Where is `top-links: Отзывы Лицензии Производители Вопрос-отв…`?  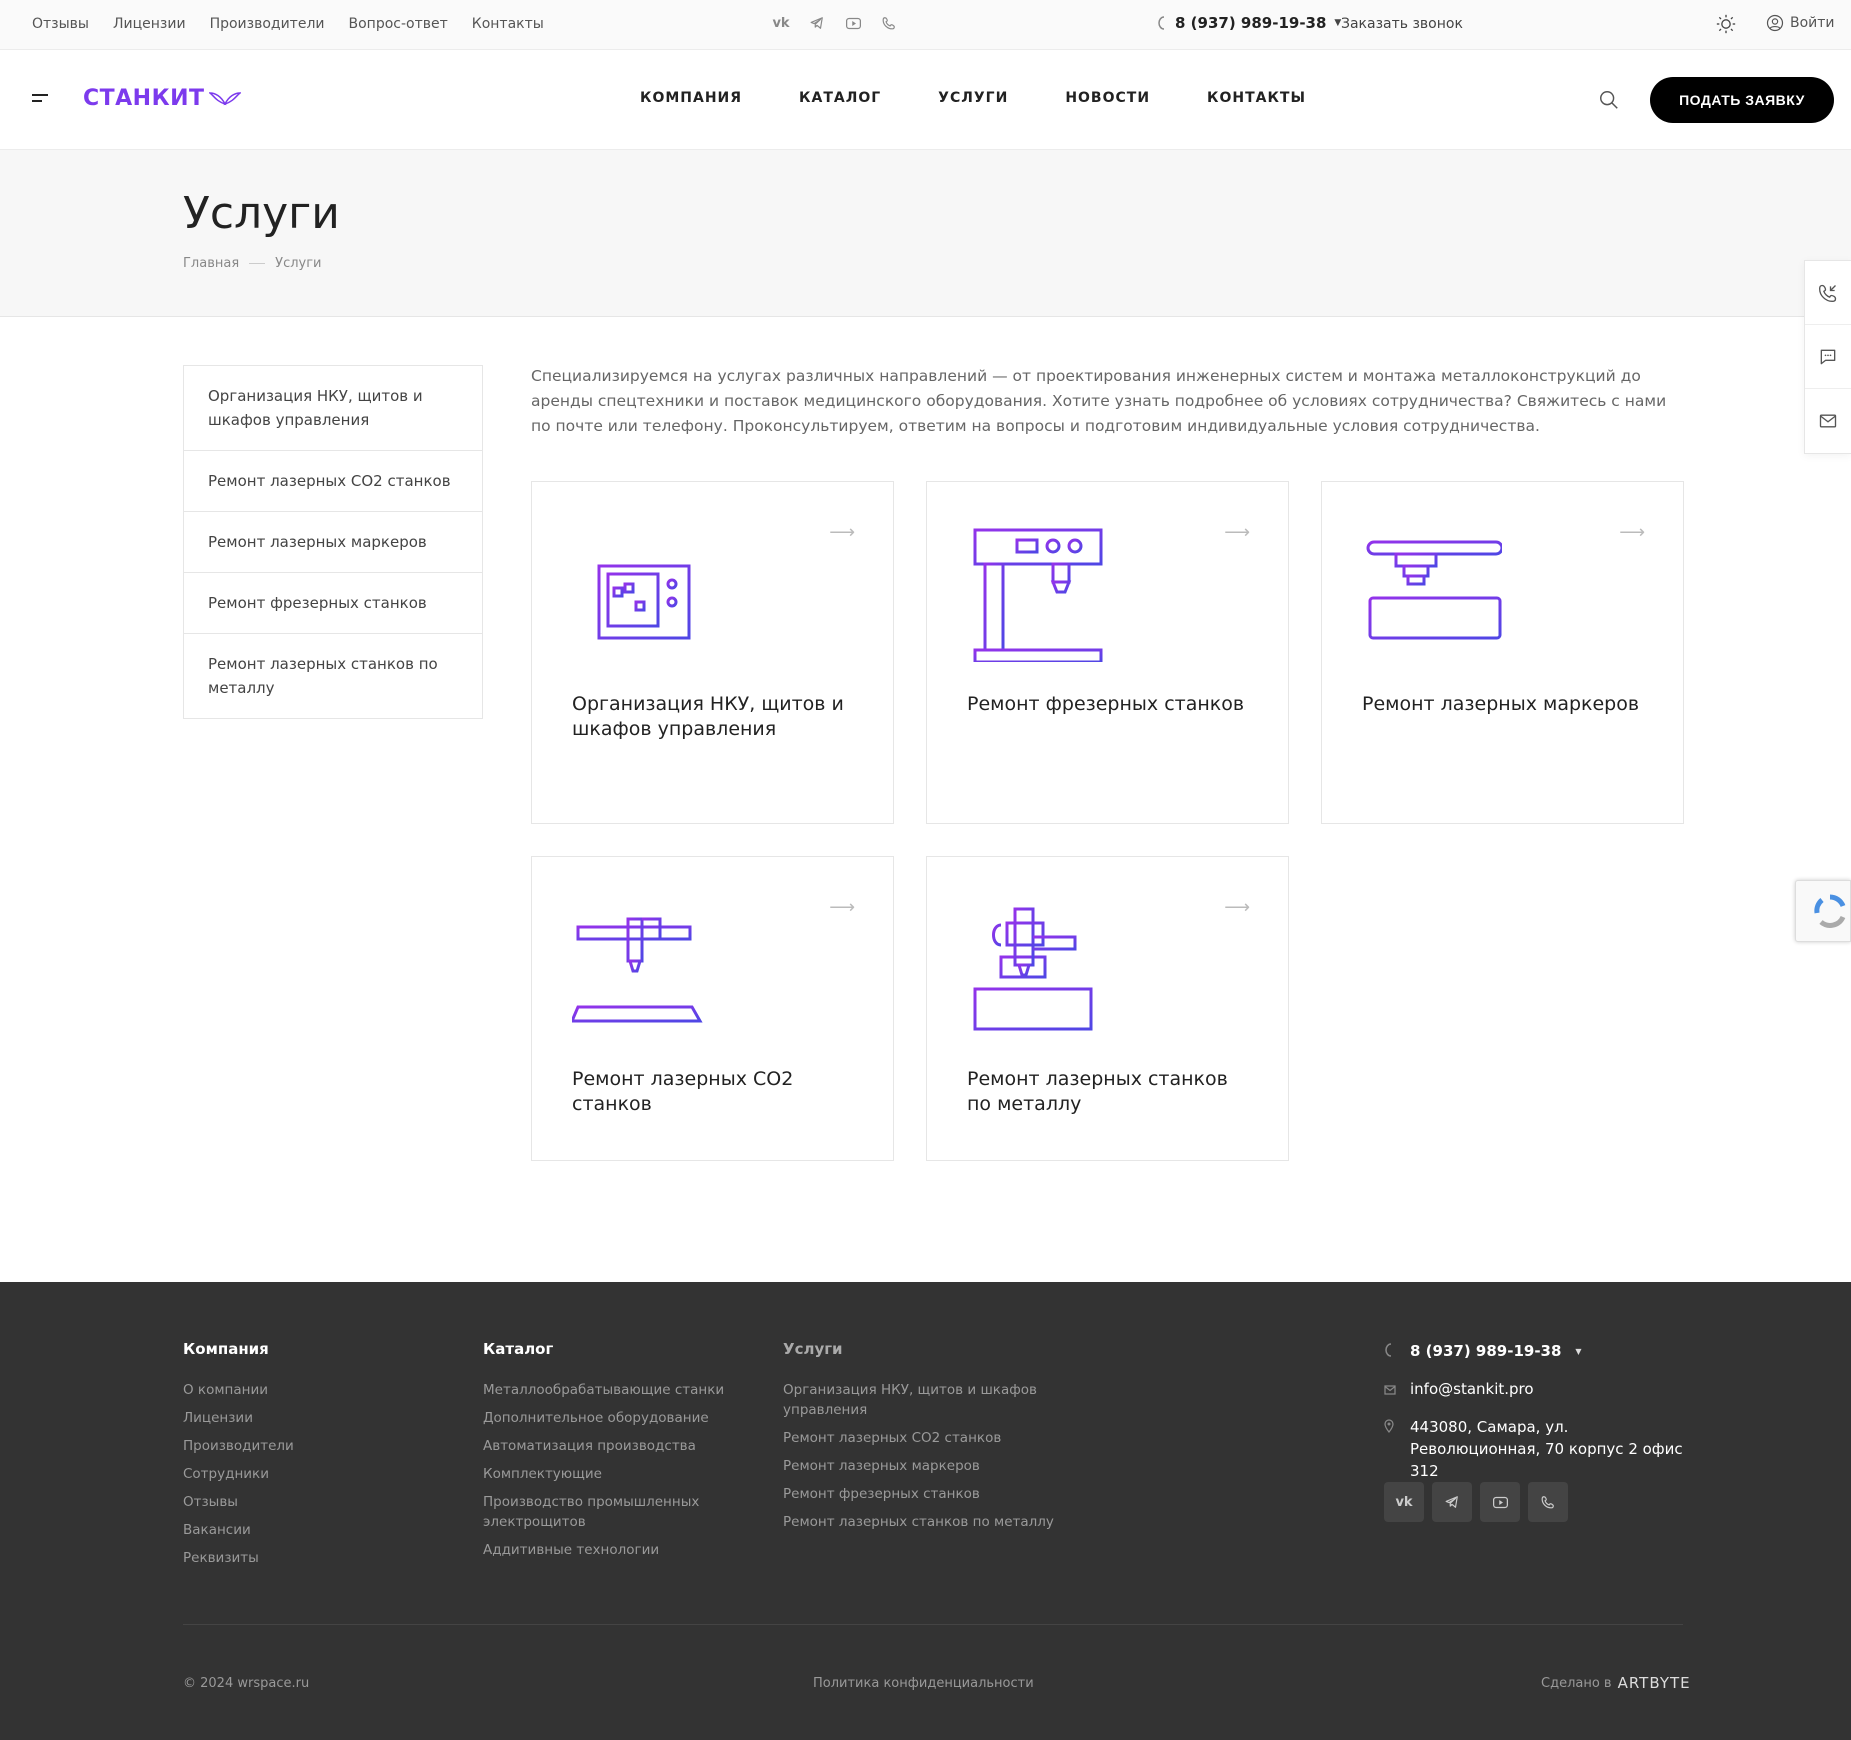
top-links: Отзывы Лицензии Производители Вопрос-отв… is located at coordinates (288, 24).